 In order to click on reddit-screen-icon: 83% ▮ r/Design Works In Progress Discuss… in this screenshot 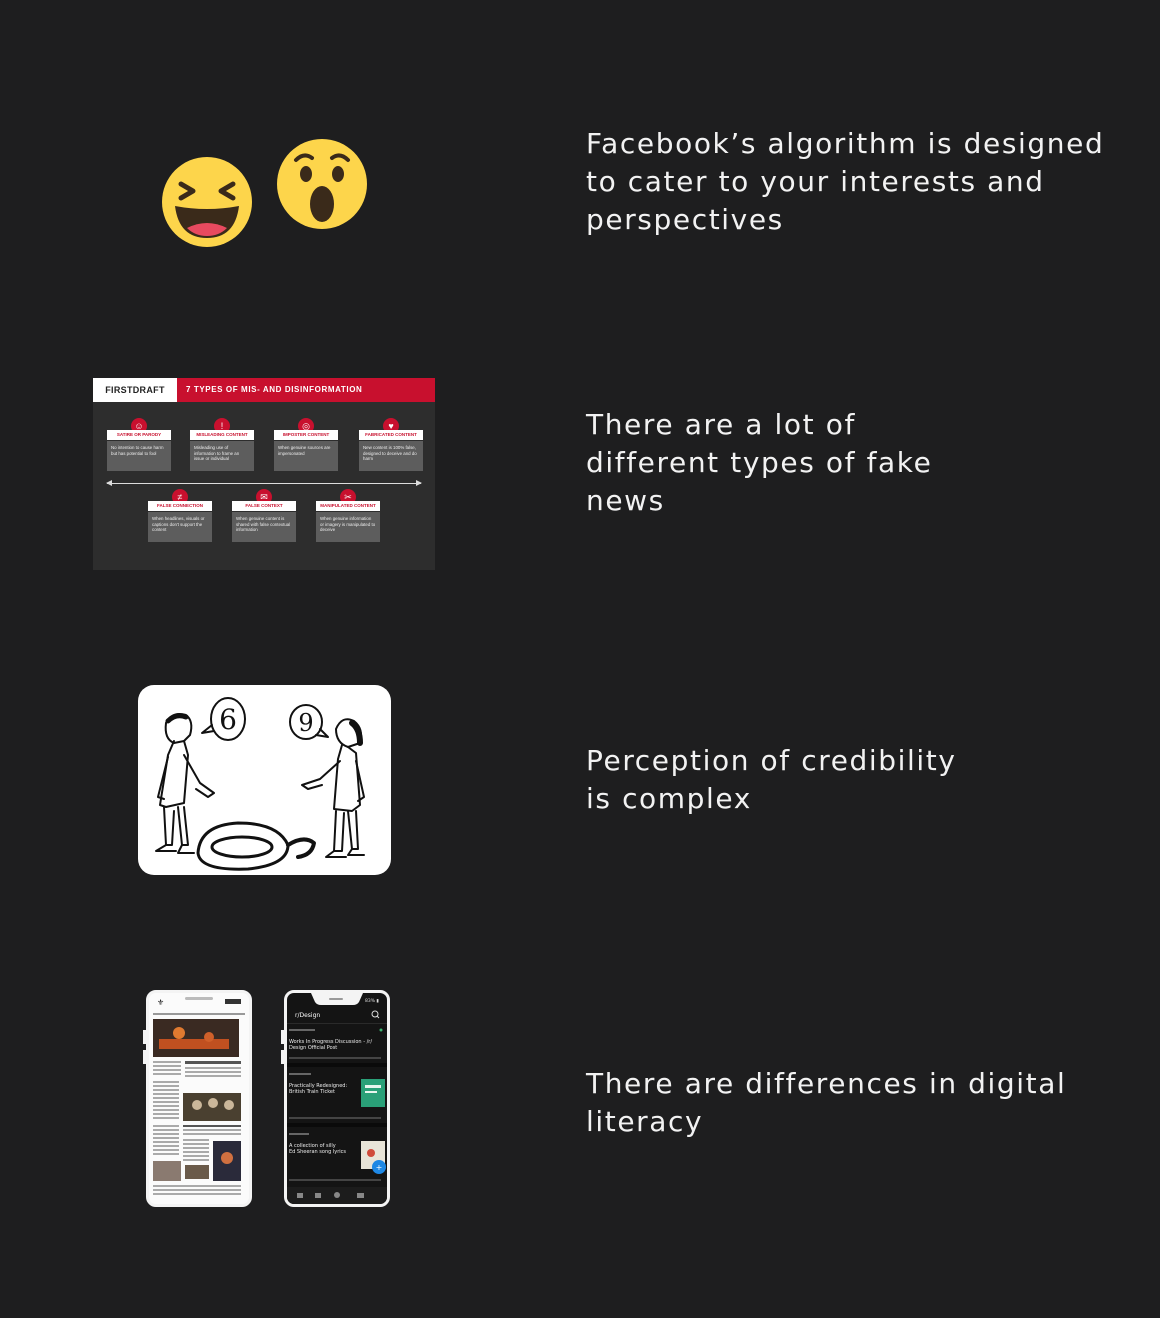, I will do `click(337, 1098)`.